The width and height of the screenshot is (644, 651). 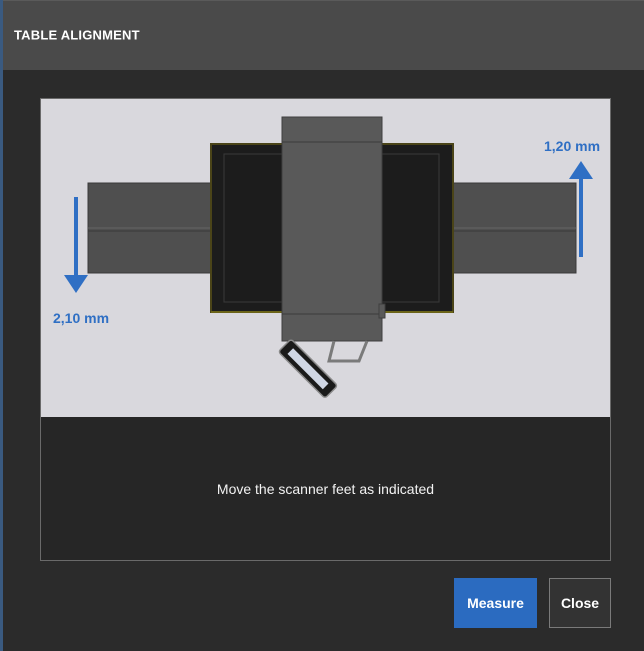 I want to click on scanner-handheld, so click(x=323, y=368).